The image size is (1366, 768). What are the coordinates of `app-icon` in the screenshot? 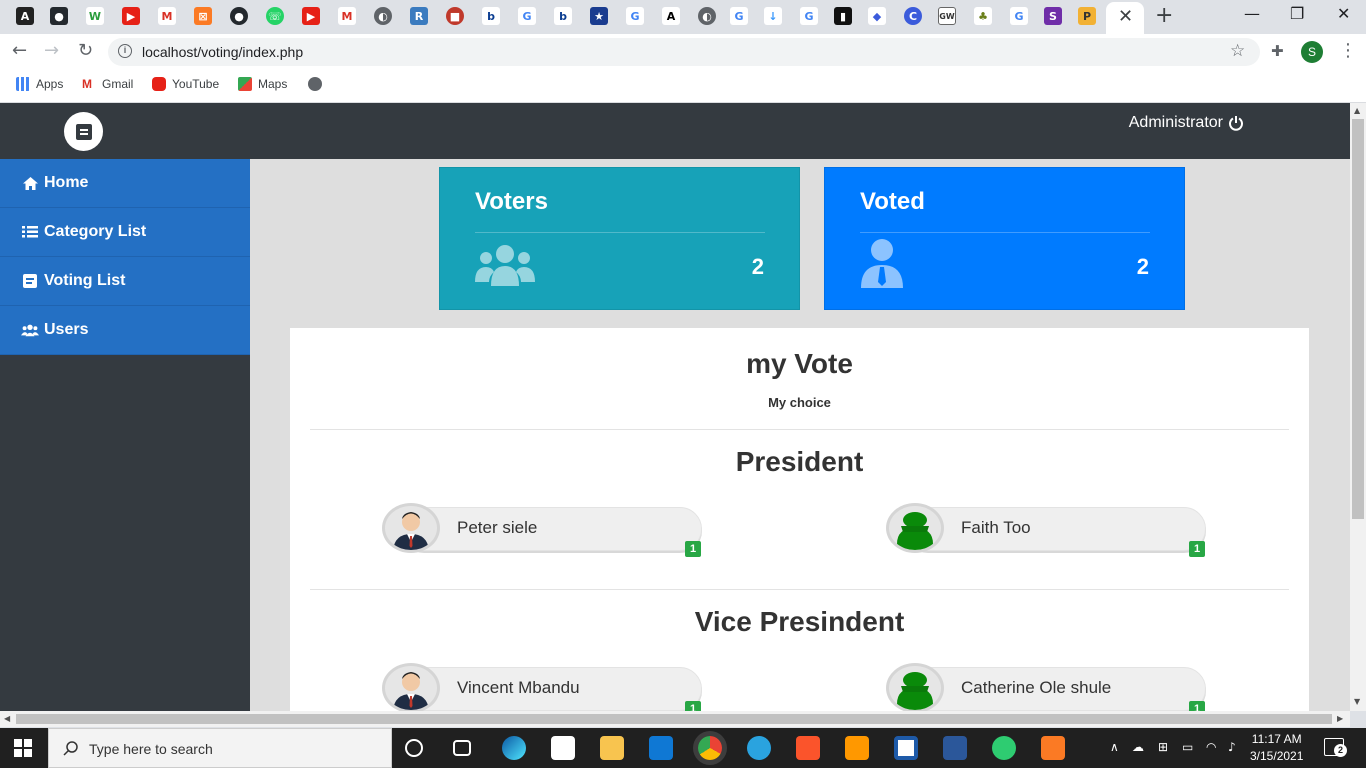 It's located at (906, 748).